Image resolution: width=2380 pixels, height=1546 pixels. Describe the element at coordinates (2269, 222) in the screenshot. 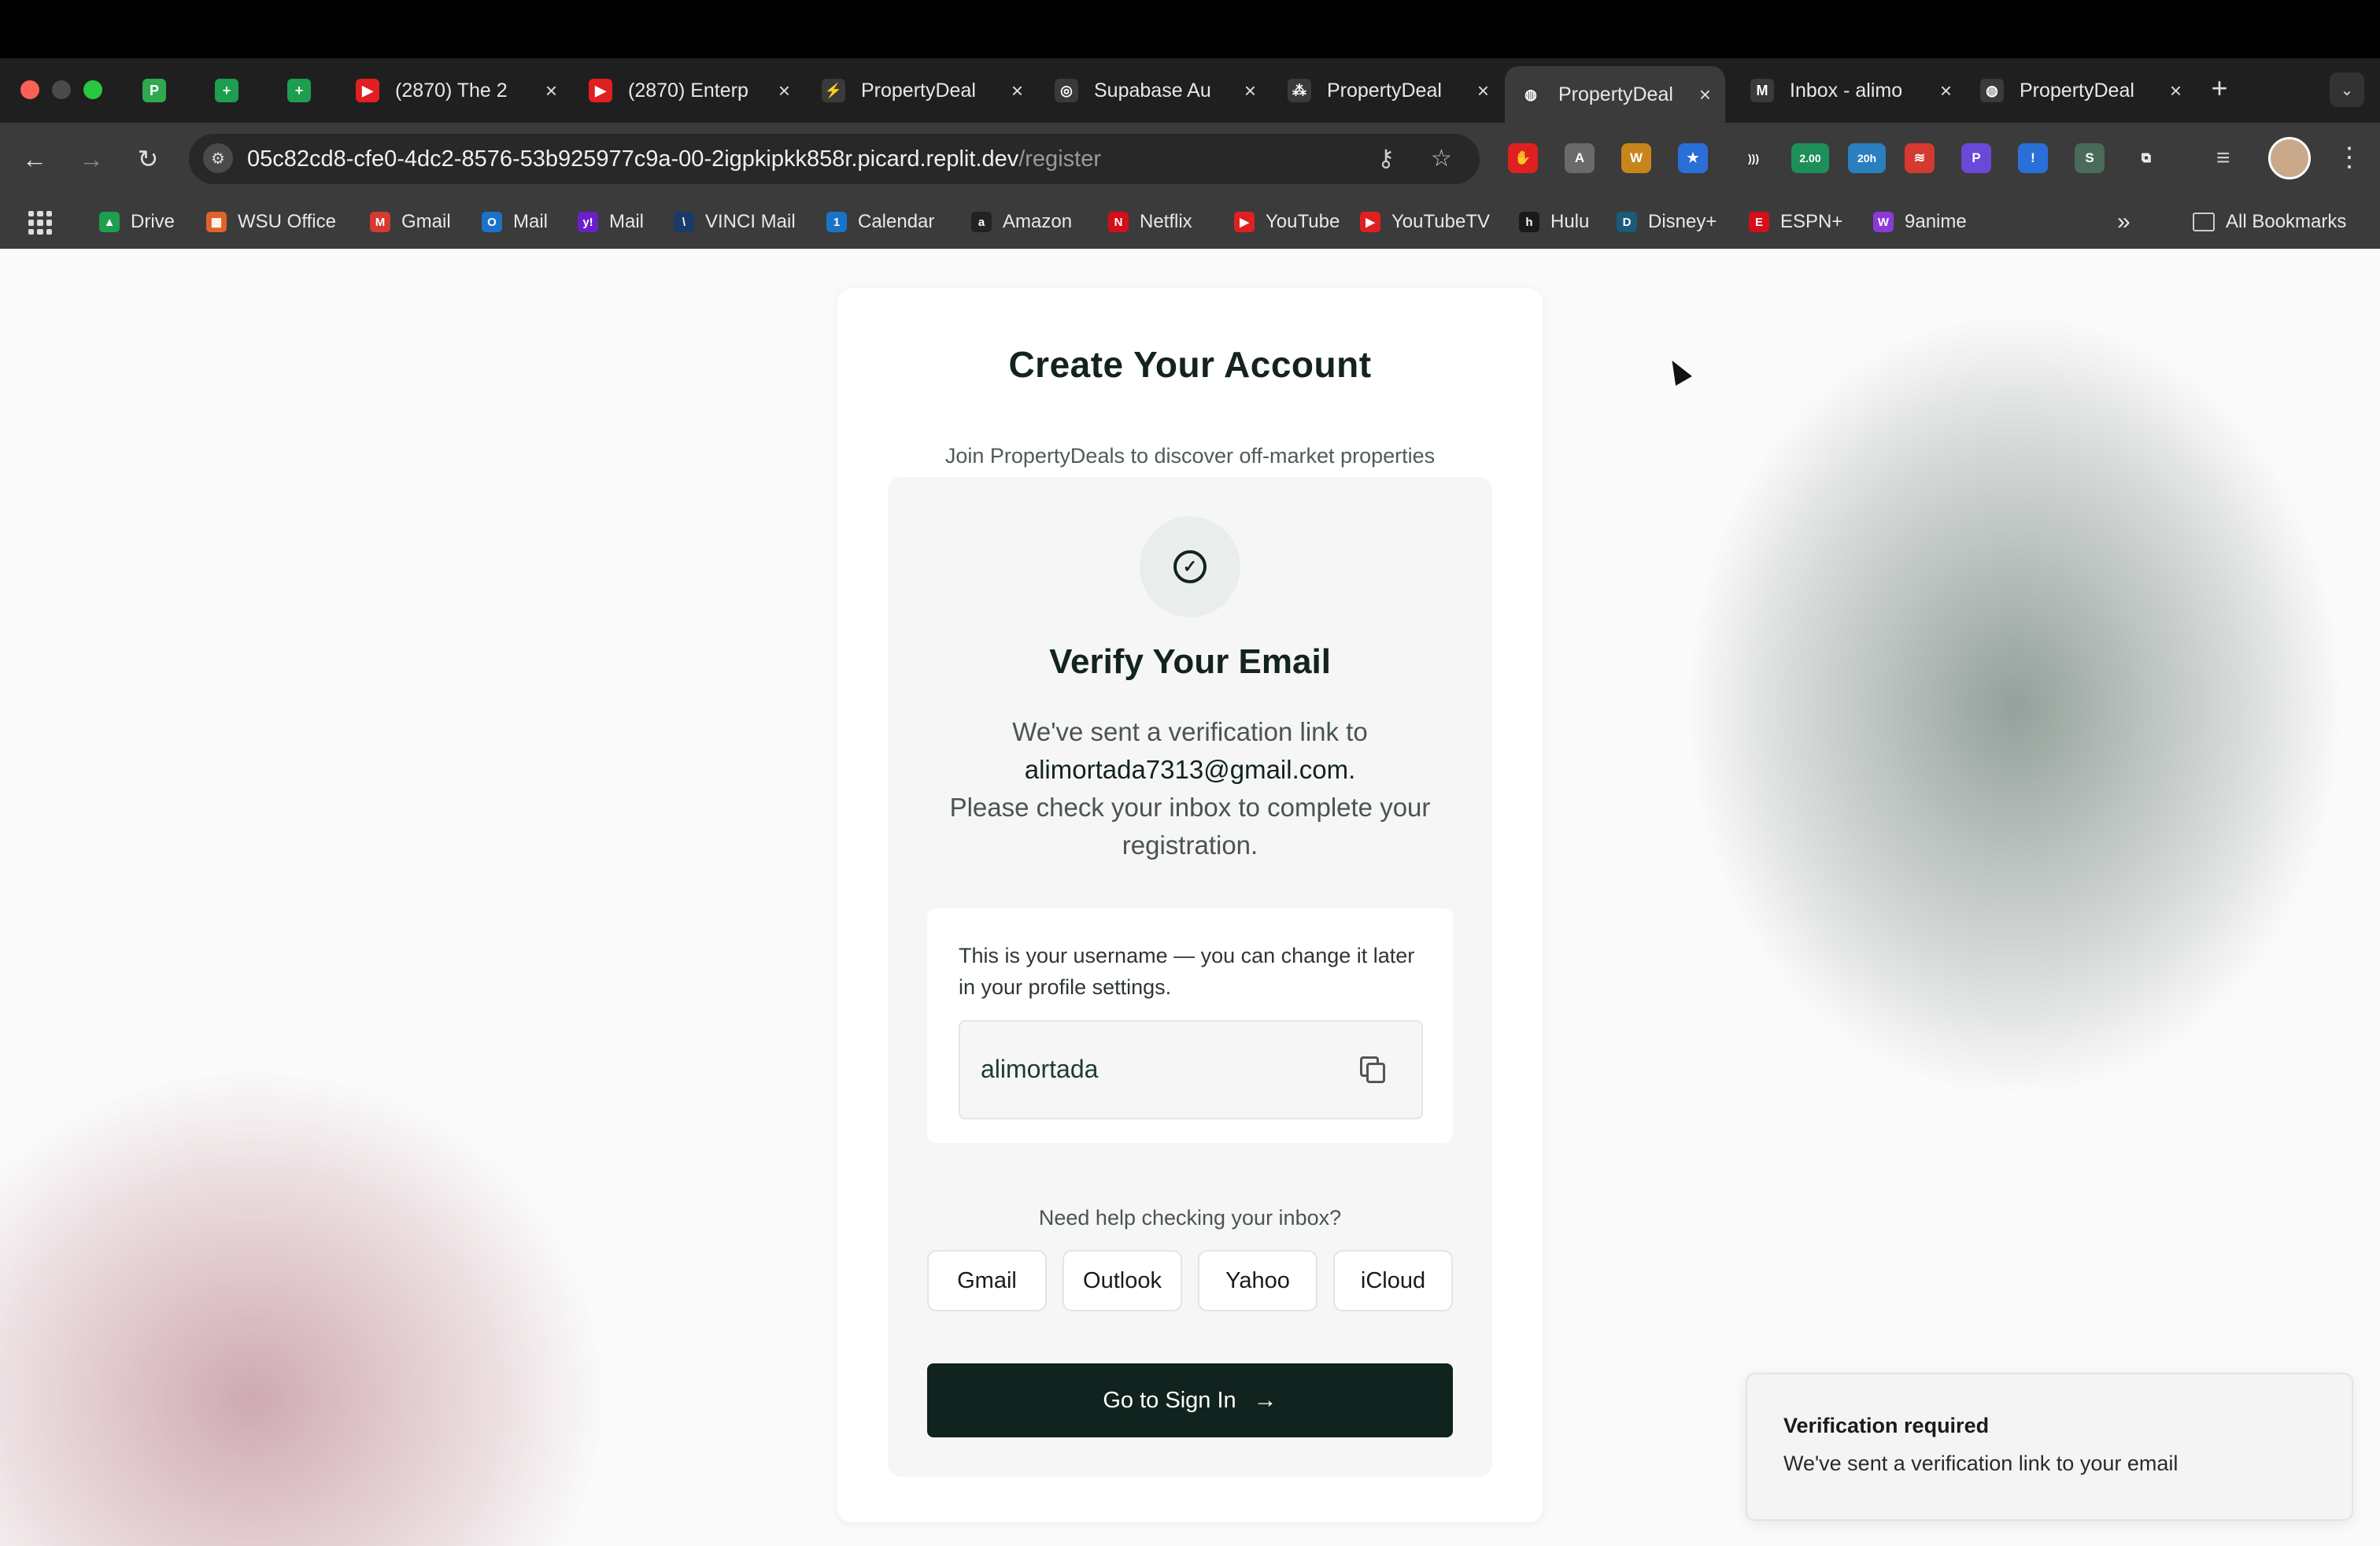

I see `all-bookmarks-folder: All Bookmarks` at that location.